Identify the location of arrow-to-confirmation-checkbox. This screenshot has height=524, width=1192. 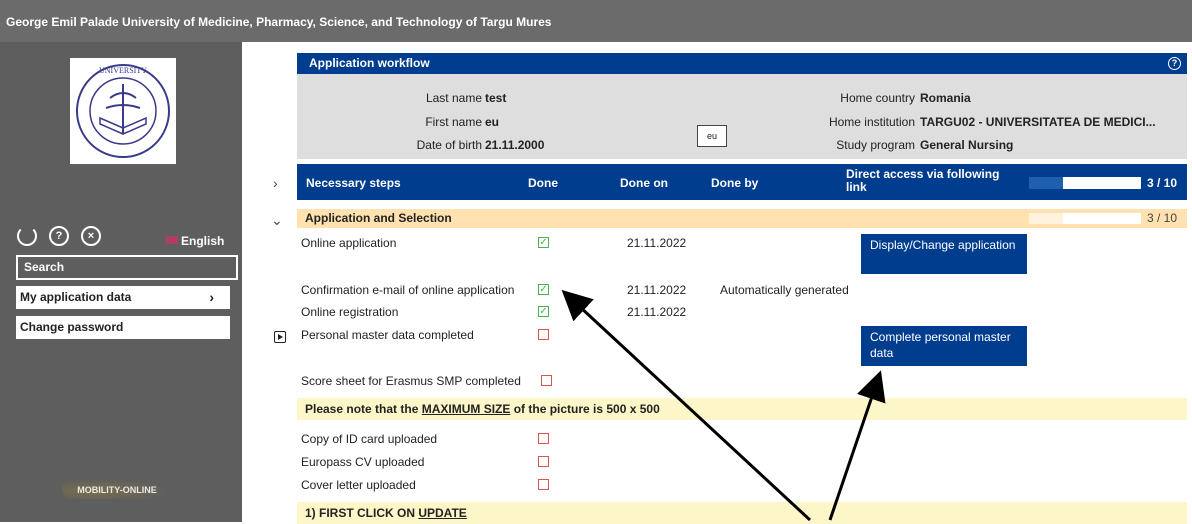
(686, 405).